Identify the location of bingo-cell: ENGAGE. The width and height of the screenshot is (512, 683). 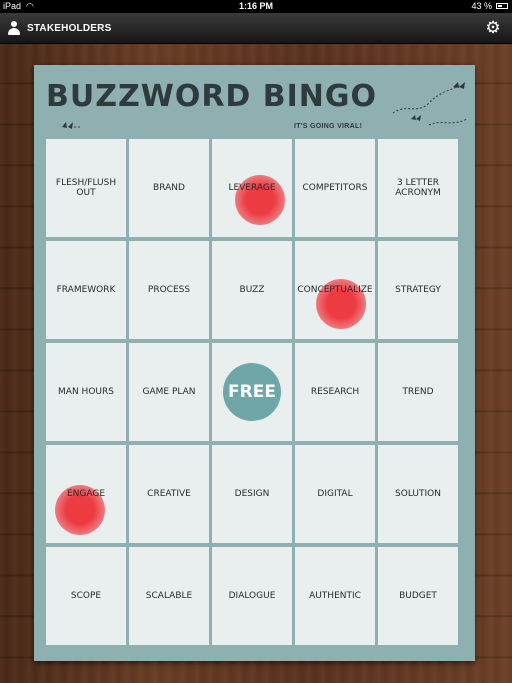
(86, 494).